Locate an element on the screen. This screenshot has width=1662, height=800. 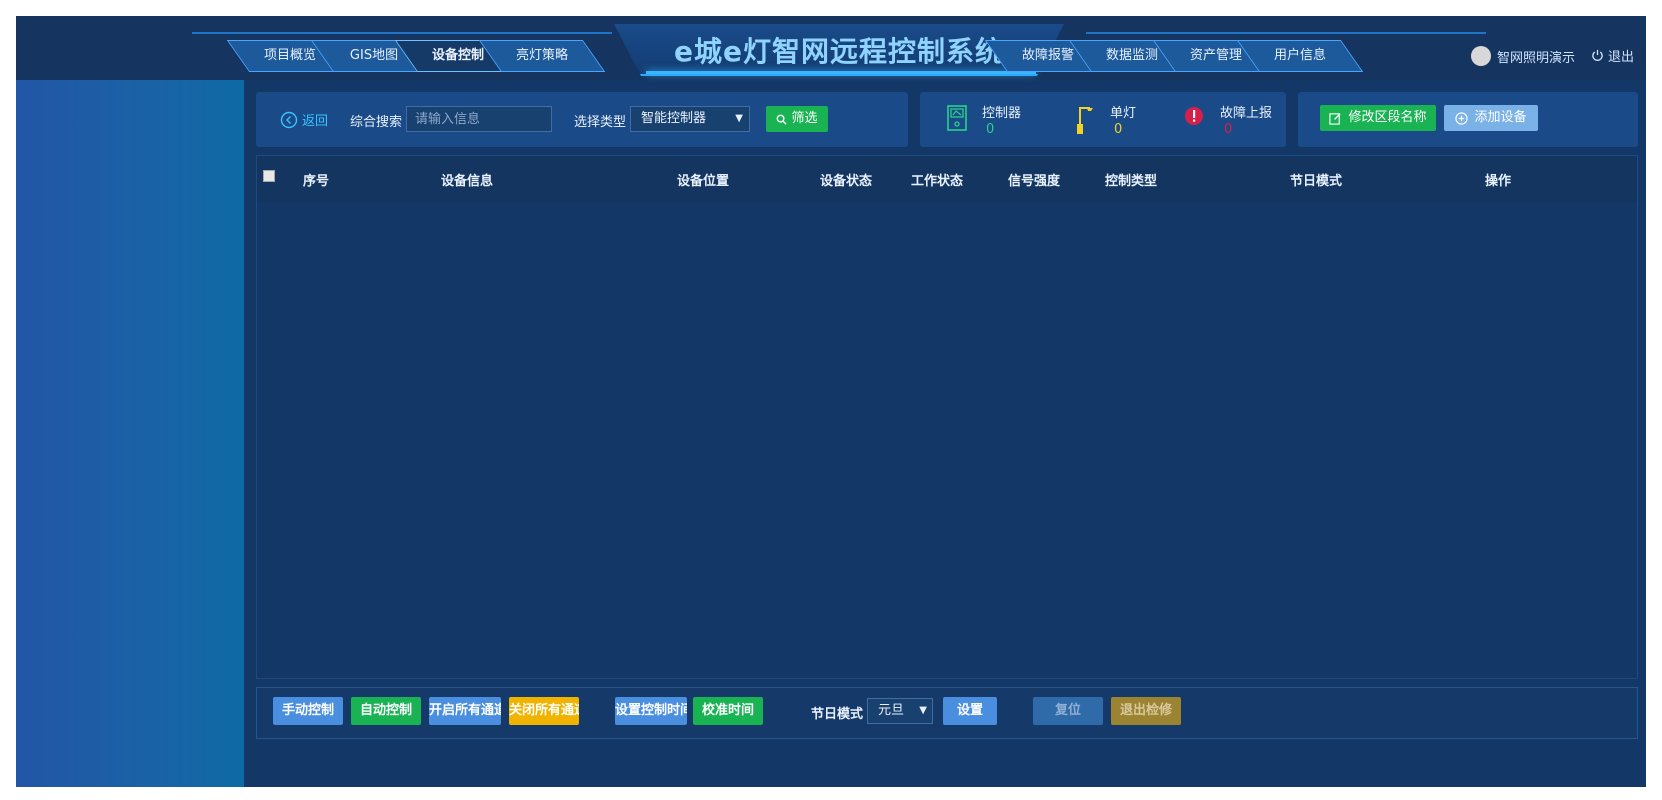
actions-panel: 修改区段名称 添加设备 is located at coordinates (1468, 119).